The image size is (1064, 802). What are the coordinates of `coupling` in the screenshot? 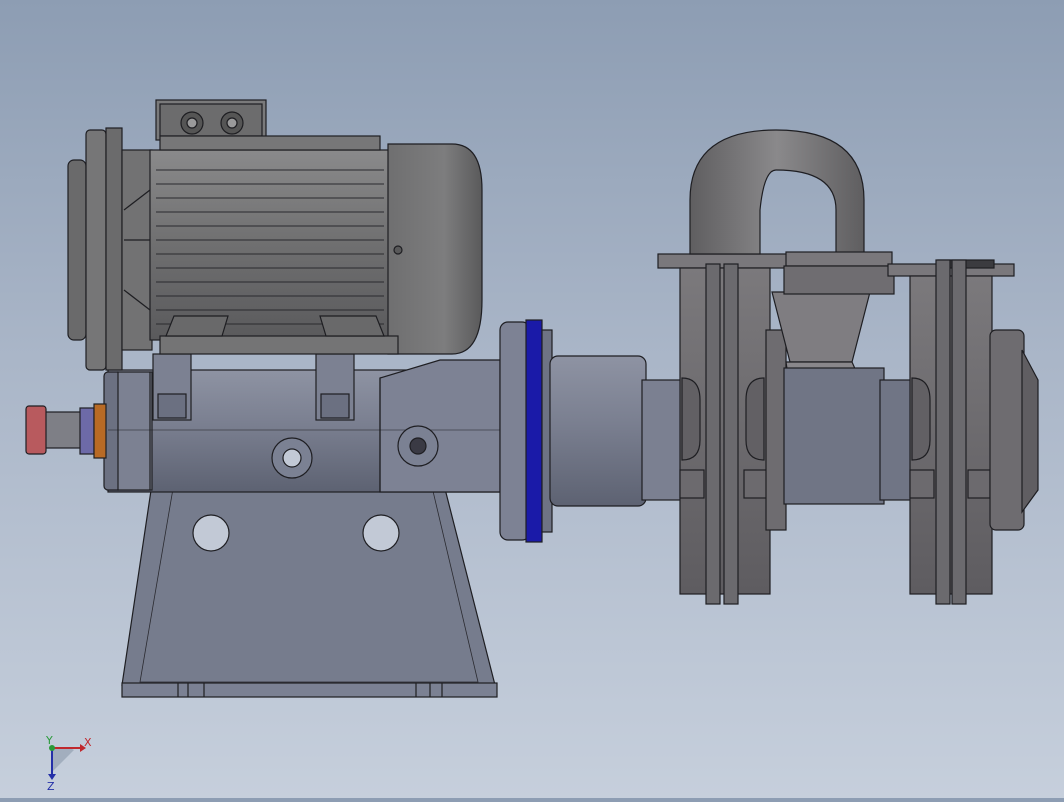 It's located at (592, 431).